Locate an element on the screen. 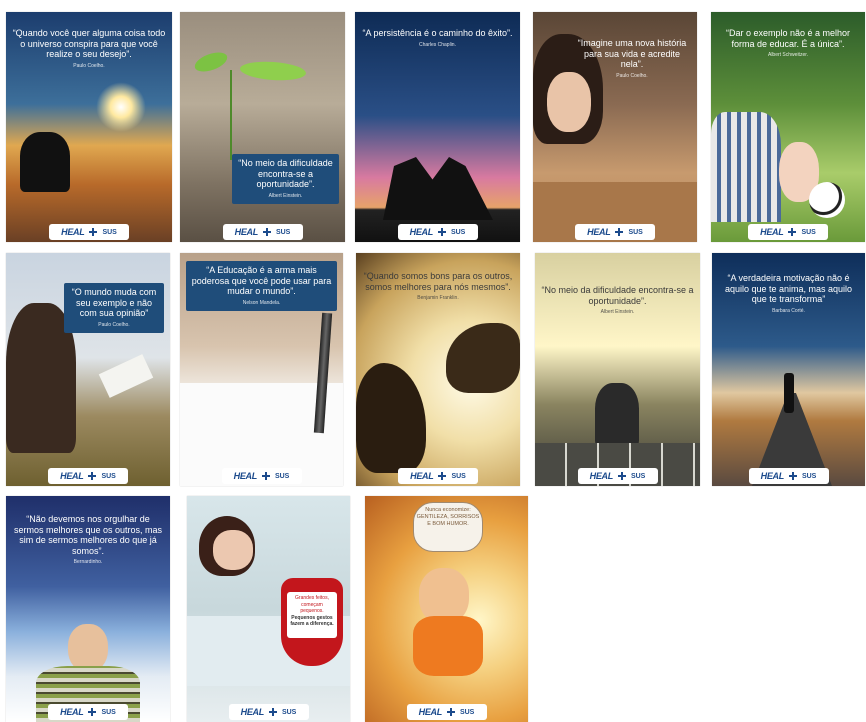 The height and width of the screenshot is (722, 866). sprout-leaf-right is located at coordinates (273, 71).